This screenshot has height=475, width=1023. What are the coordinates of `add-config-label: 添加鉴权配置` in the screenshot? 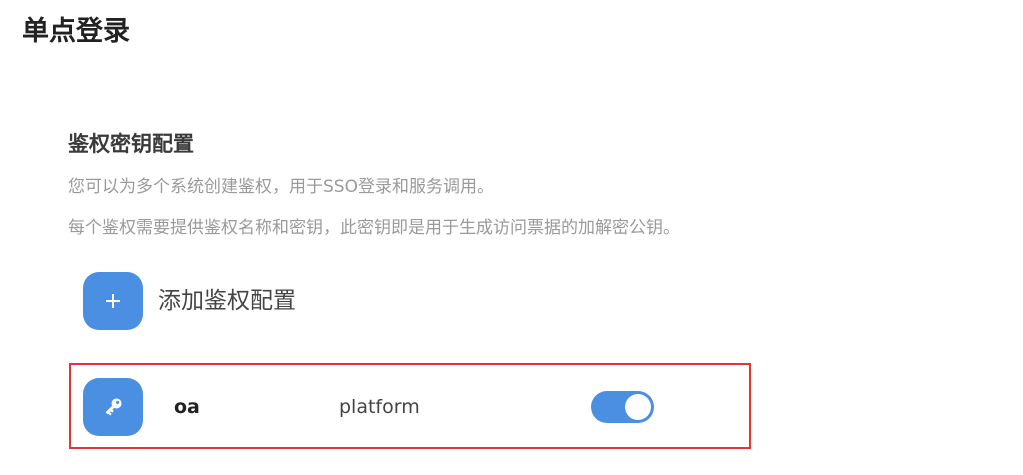 It's located at (227, 301).